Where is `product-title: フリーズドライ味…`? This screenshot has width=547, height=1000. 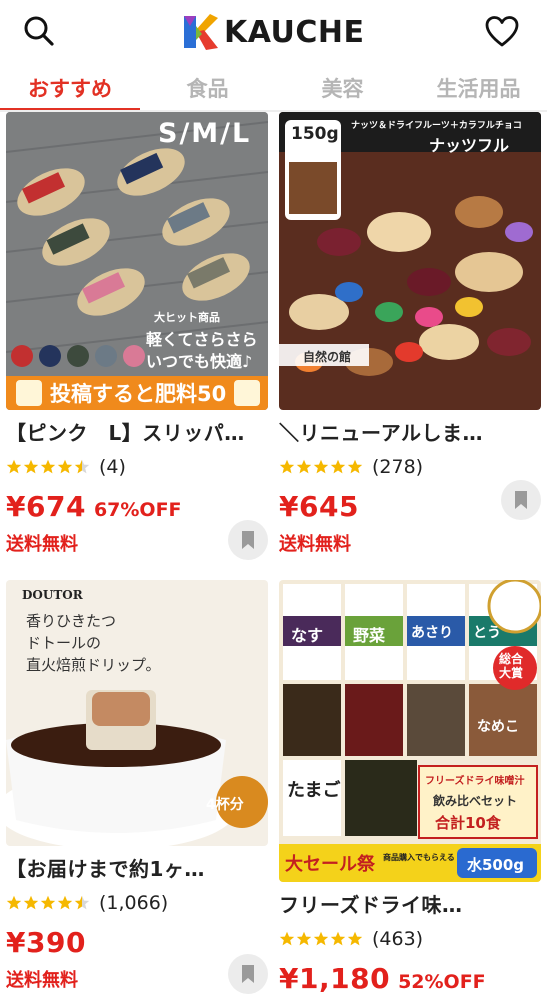
product-title: フリーズドライ味… is located at coordinates (410, 905).